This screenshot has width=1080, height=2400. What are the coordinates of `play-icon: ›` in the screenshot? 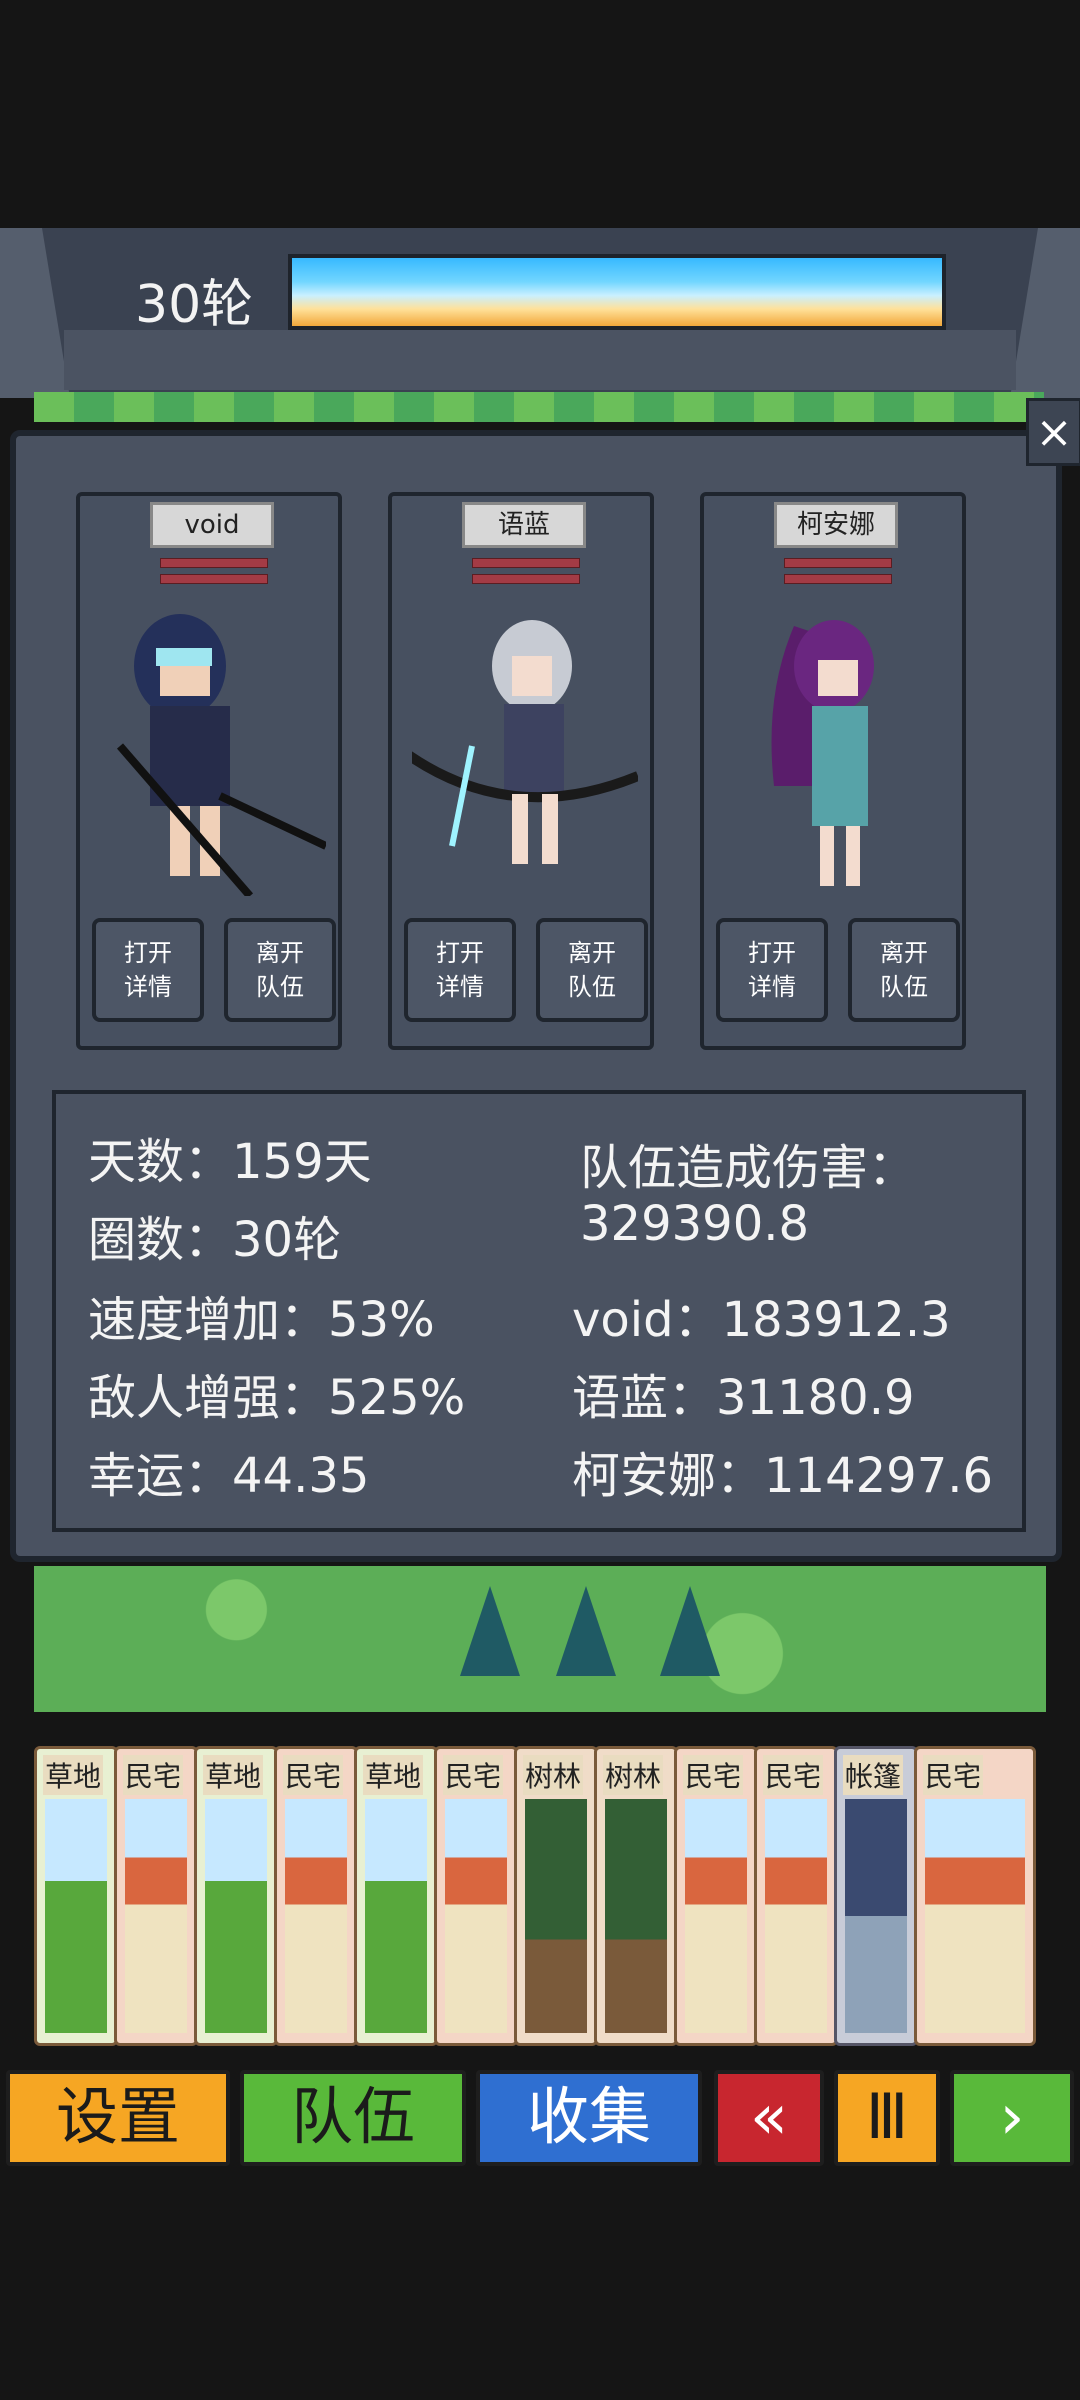 It's located at (1012, 2116).